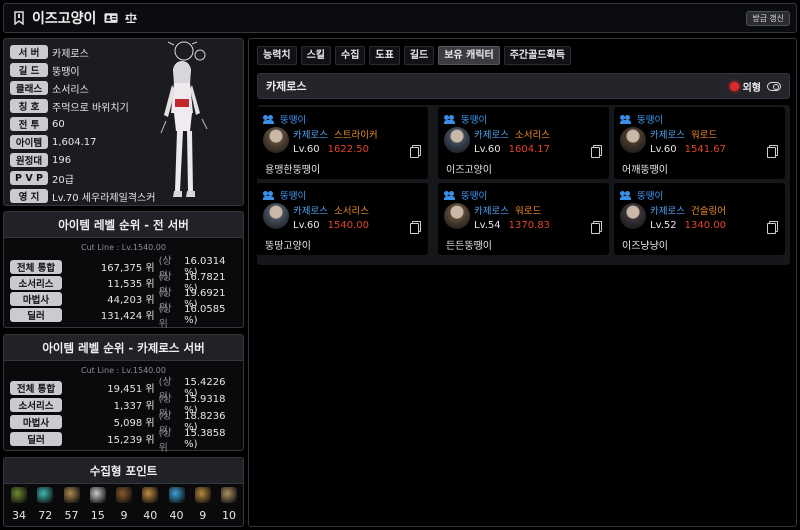  I want to click on card-item-level: 1622.50, so click(348, 149).